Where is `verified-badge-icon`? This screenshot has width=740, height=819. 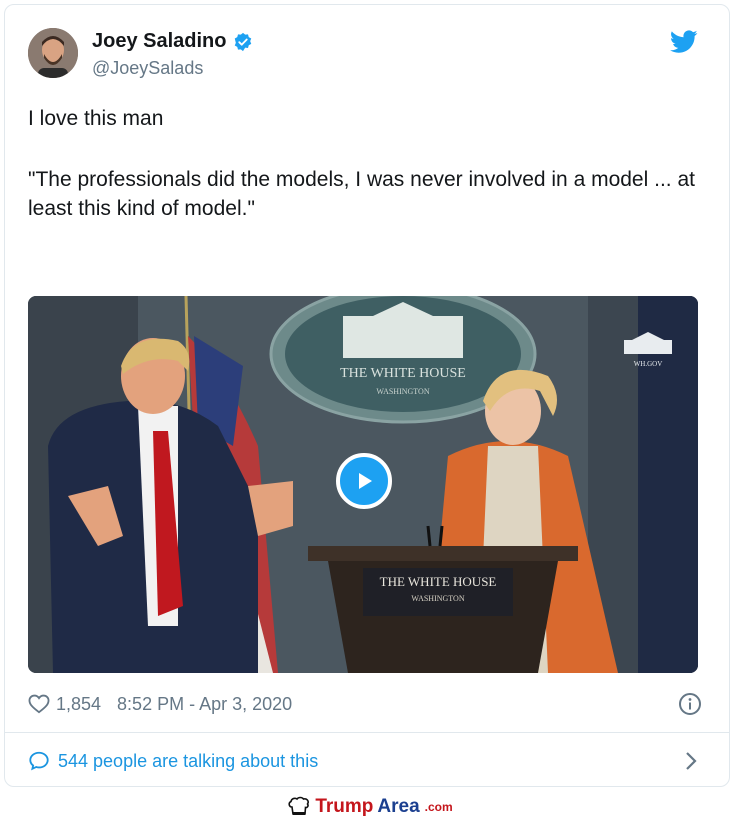 verified-badge-icon is located at coordinates (242, 41).